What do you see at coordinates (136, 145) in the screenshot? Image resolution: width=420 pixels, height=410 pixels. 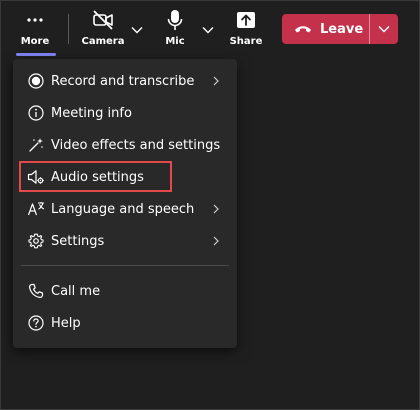 I see `menu-item-label: Video effects and settings` at bounding box center [136, 145].